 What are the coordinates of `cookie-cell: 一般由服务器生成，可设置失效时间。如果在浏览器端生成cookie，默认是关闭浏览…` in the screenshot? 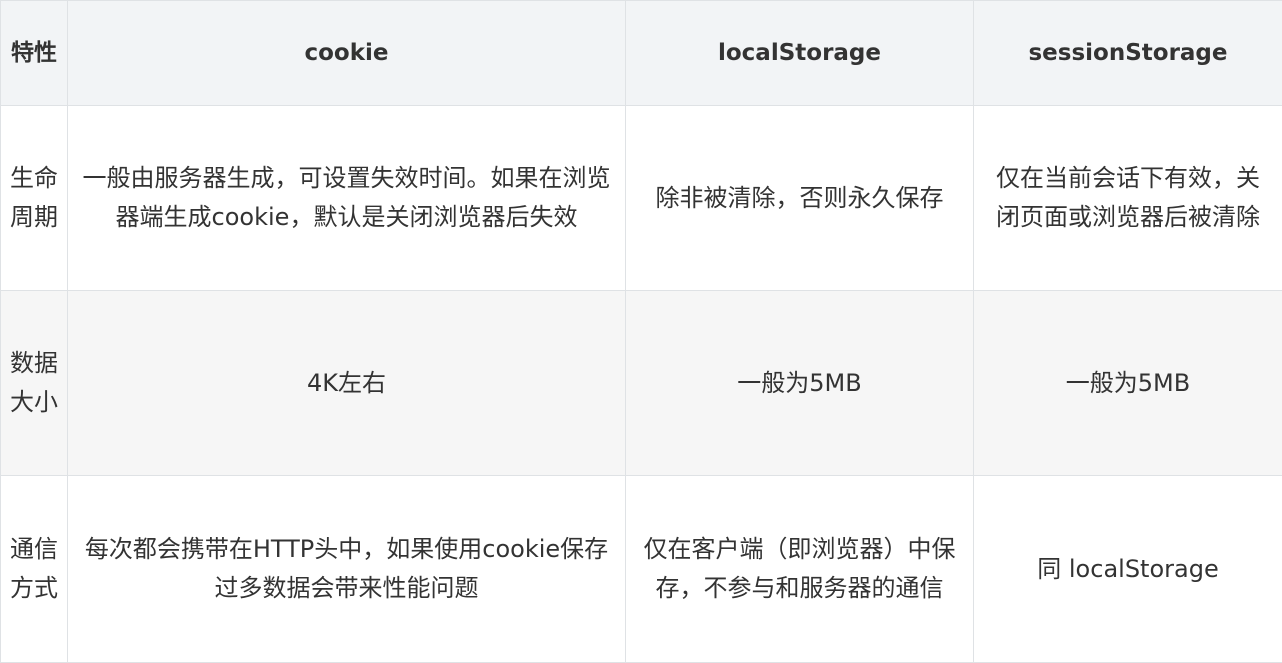 It's located at (346, 198).